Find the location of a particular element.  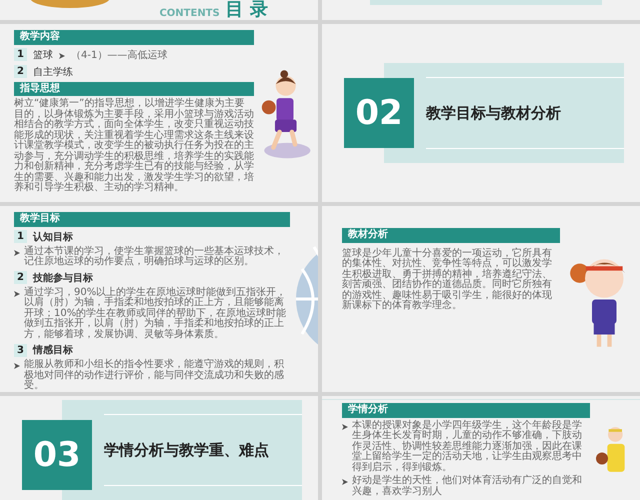

body-text: 本课的授课对象是小学四年级学生，这个年龄段是学生身体生长发育时期，儿童的动作不够准确，下肢动作灵活性、协调性较差思维能力逐渐加强，因此在课堂上留给学生一定的活动天地，让学生由观察思考中得到启示，得到锻炼。 is located at coordinates (467, 446).